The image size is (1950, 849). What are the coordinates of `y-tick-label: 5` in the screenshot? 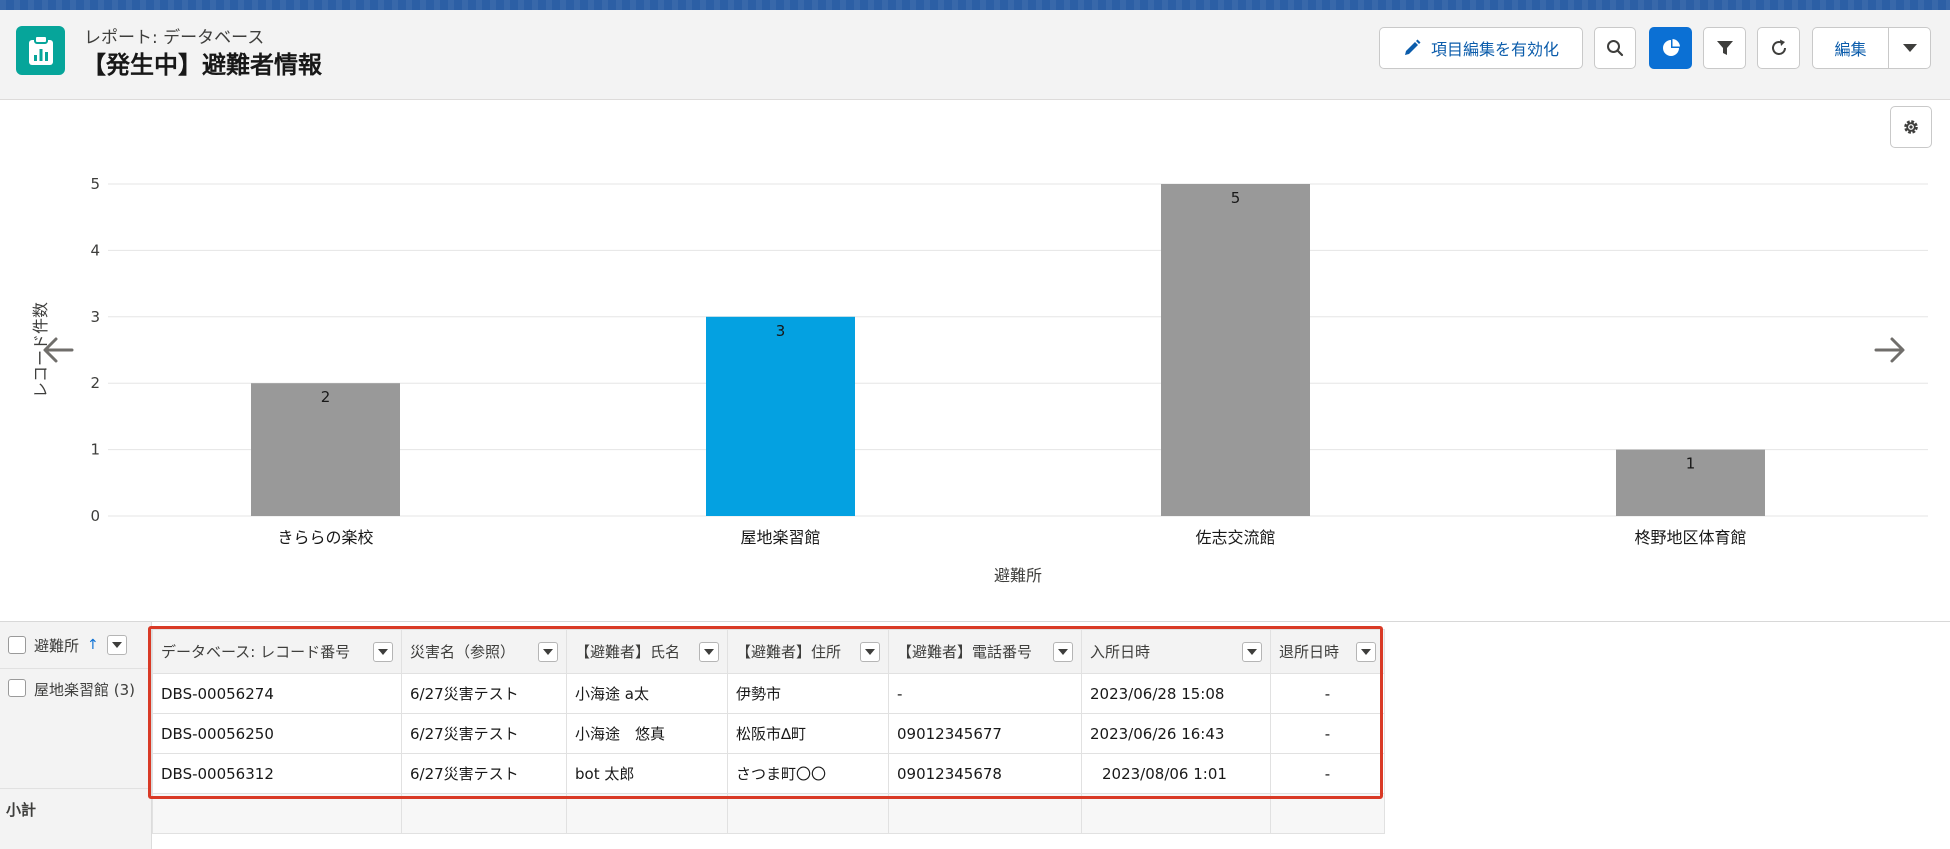 It's located at (95, 184).